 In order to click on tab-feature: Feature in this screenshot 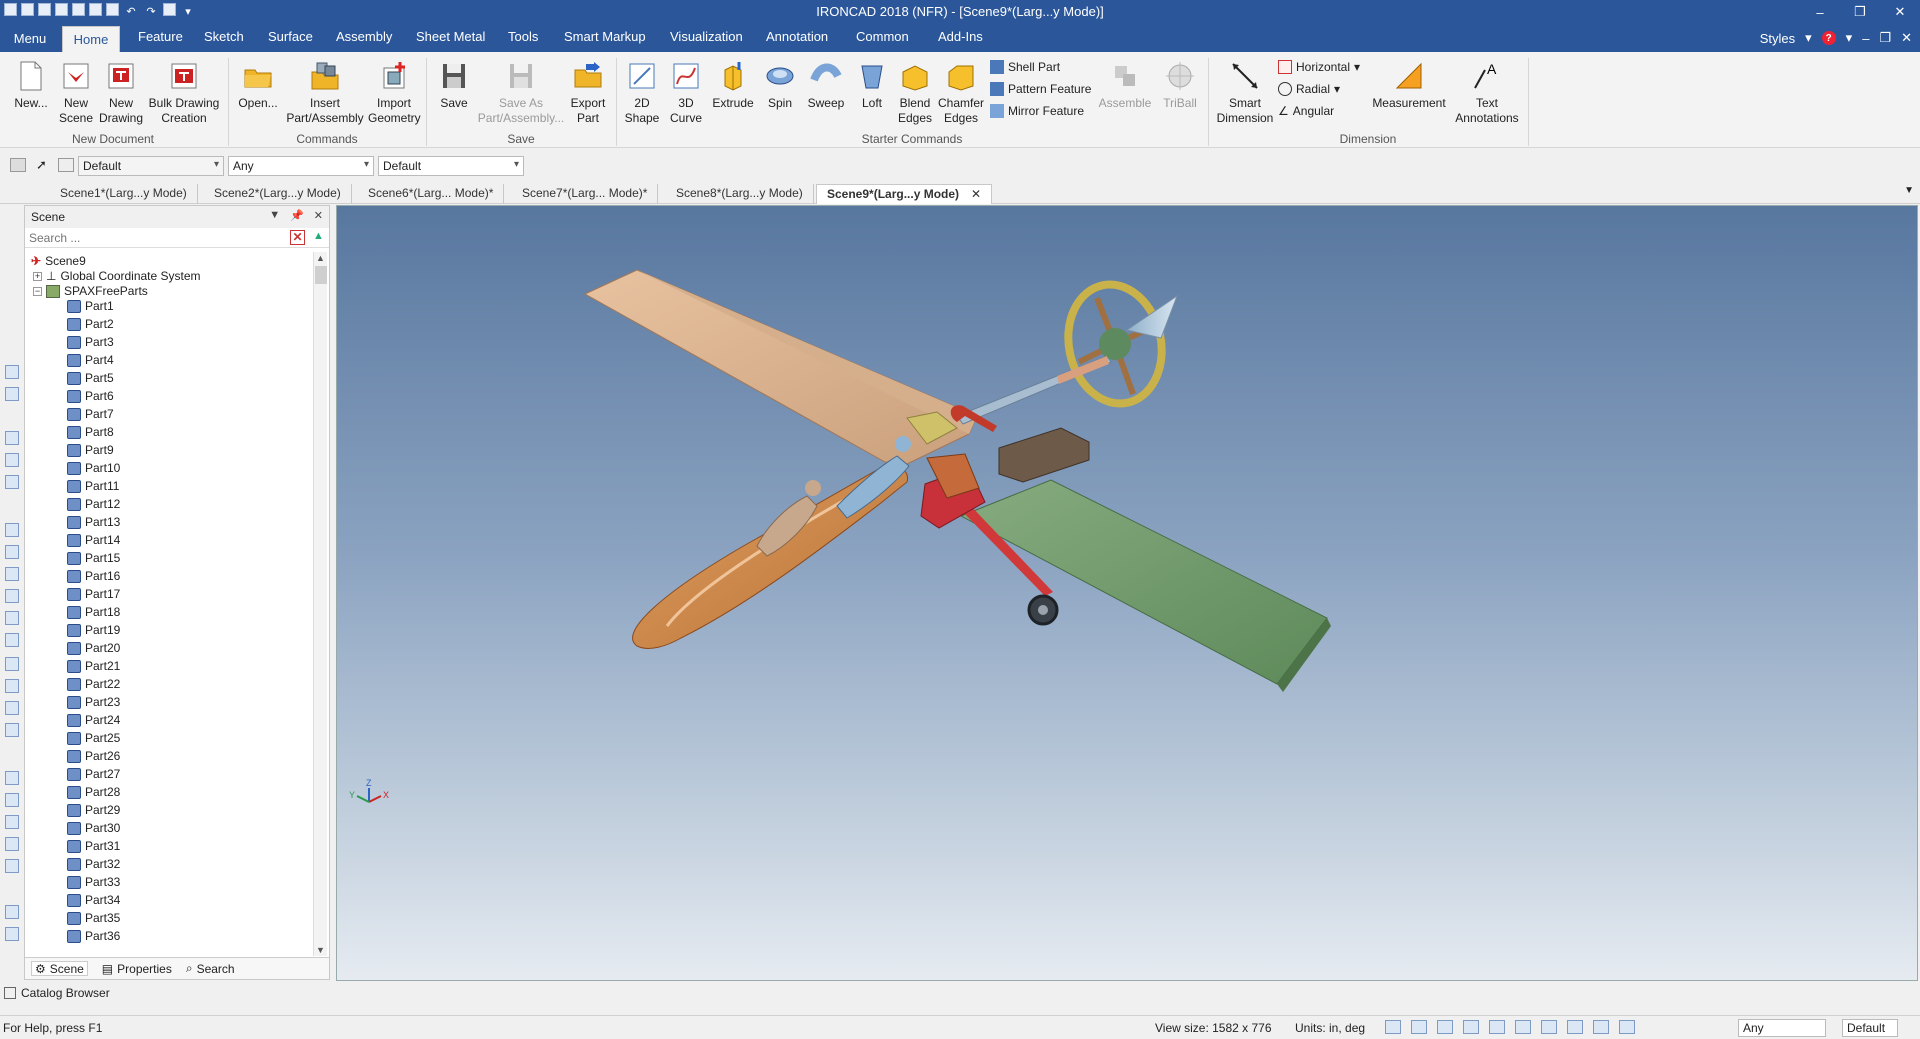, I will do `click(160, 36)`.